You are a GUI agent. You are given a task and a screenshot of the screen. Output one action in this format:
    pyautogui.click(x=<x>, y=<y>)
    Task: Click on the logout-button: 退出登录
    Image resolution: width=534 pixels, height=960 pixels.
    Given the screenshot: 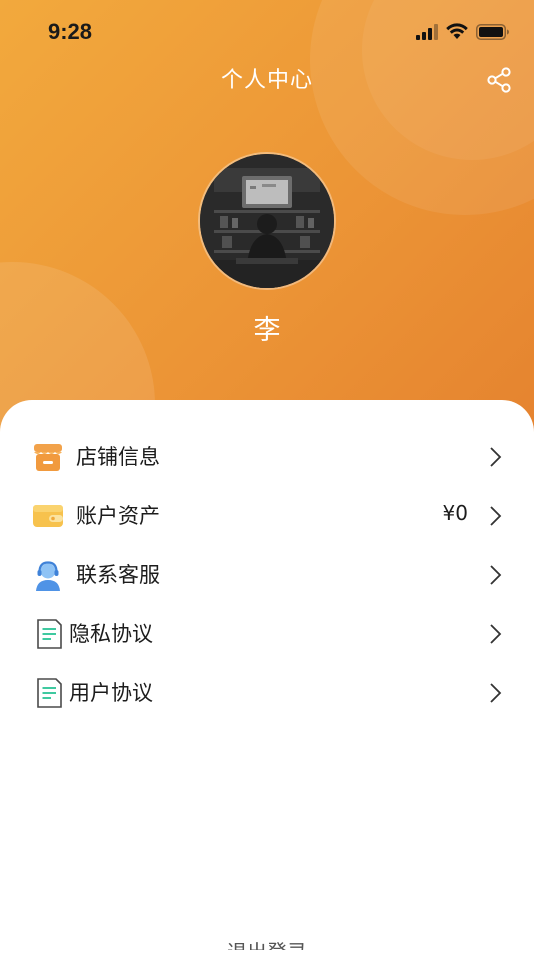 What is the action you would take?
    pyautogui.click(x=267, y=943)
    